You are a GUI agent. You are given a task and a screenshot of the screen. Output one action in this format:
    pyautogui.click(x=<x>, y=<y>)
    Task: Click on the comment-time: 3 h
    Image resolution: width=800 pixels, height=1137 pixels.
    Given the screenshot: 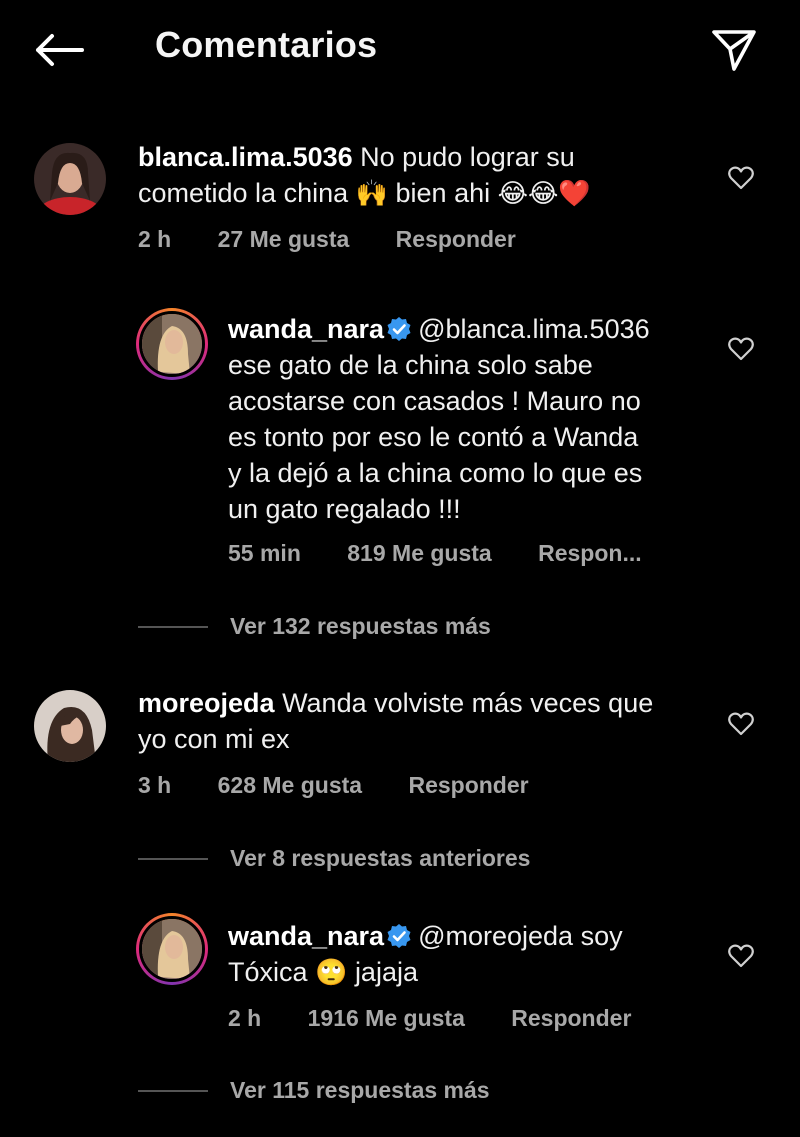 What is the action you would take?
    pyautogui.click(x=155, y=785)
    